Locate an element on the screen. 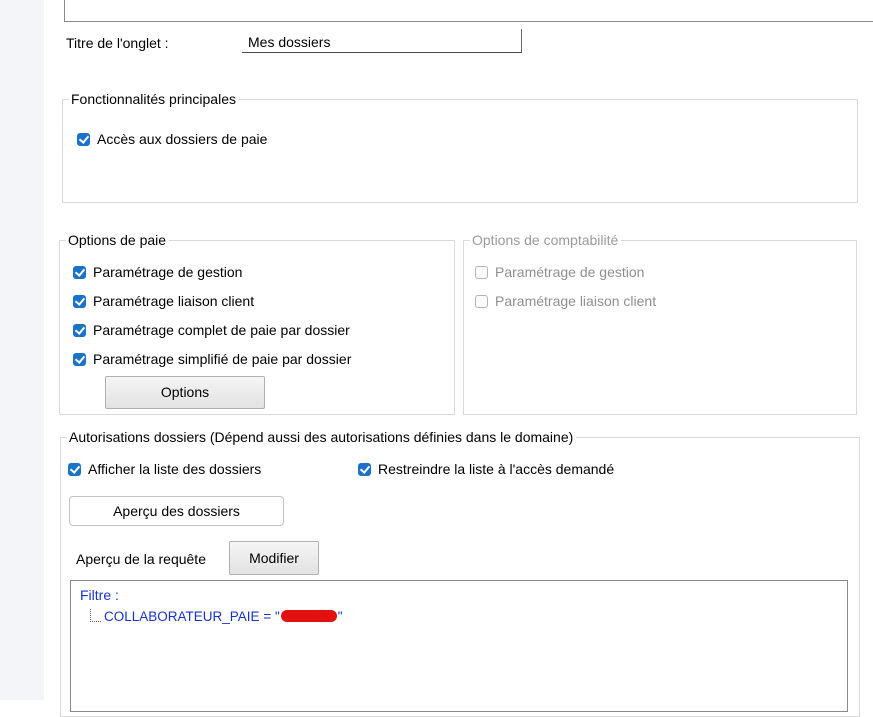  payroll-access-label: Accès aux dossiers de paie is located at coordinates (182, 139).